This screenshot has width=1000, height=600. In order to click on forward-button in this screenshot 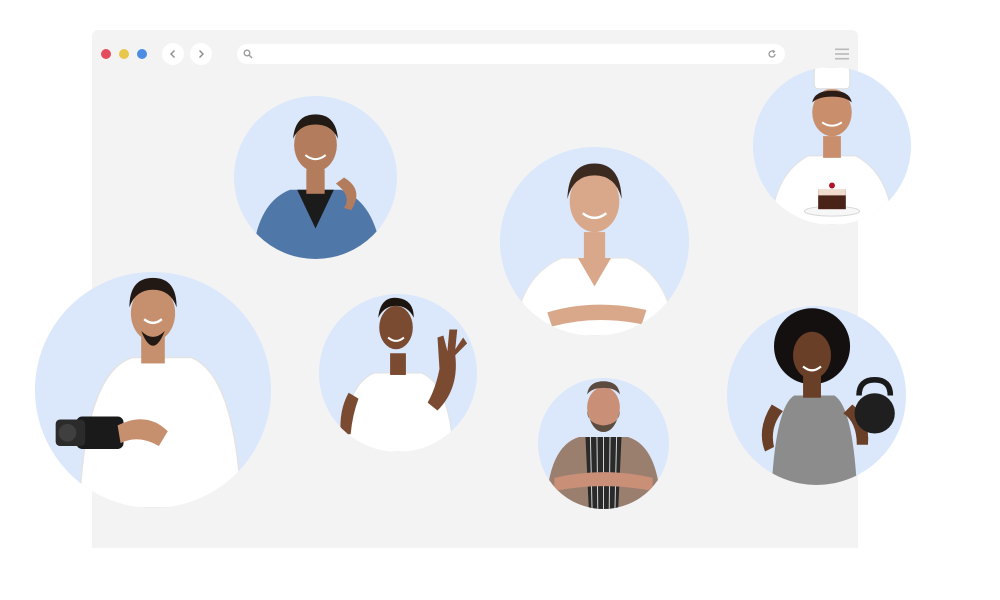, I will do `click(201, 54)`.